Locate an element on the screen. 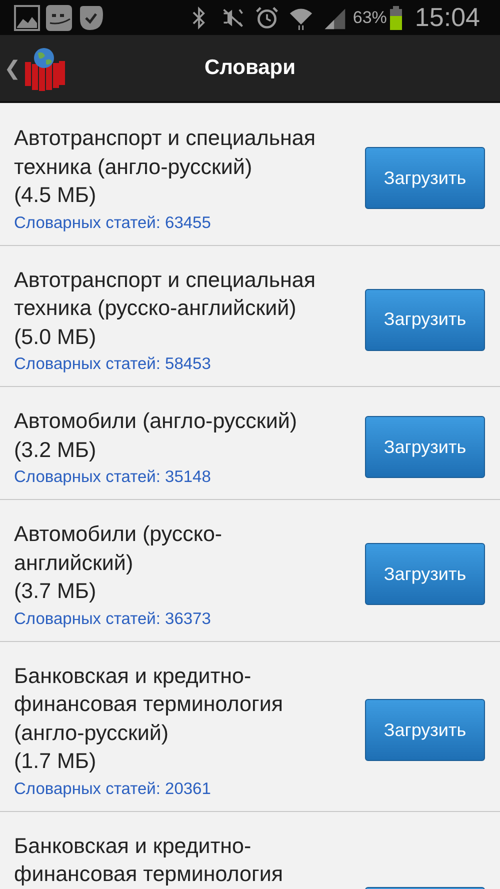 This screenshot has width=500, height=889. clock: 15:04 is located at coordinates (447, 17).